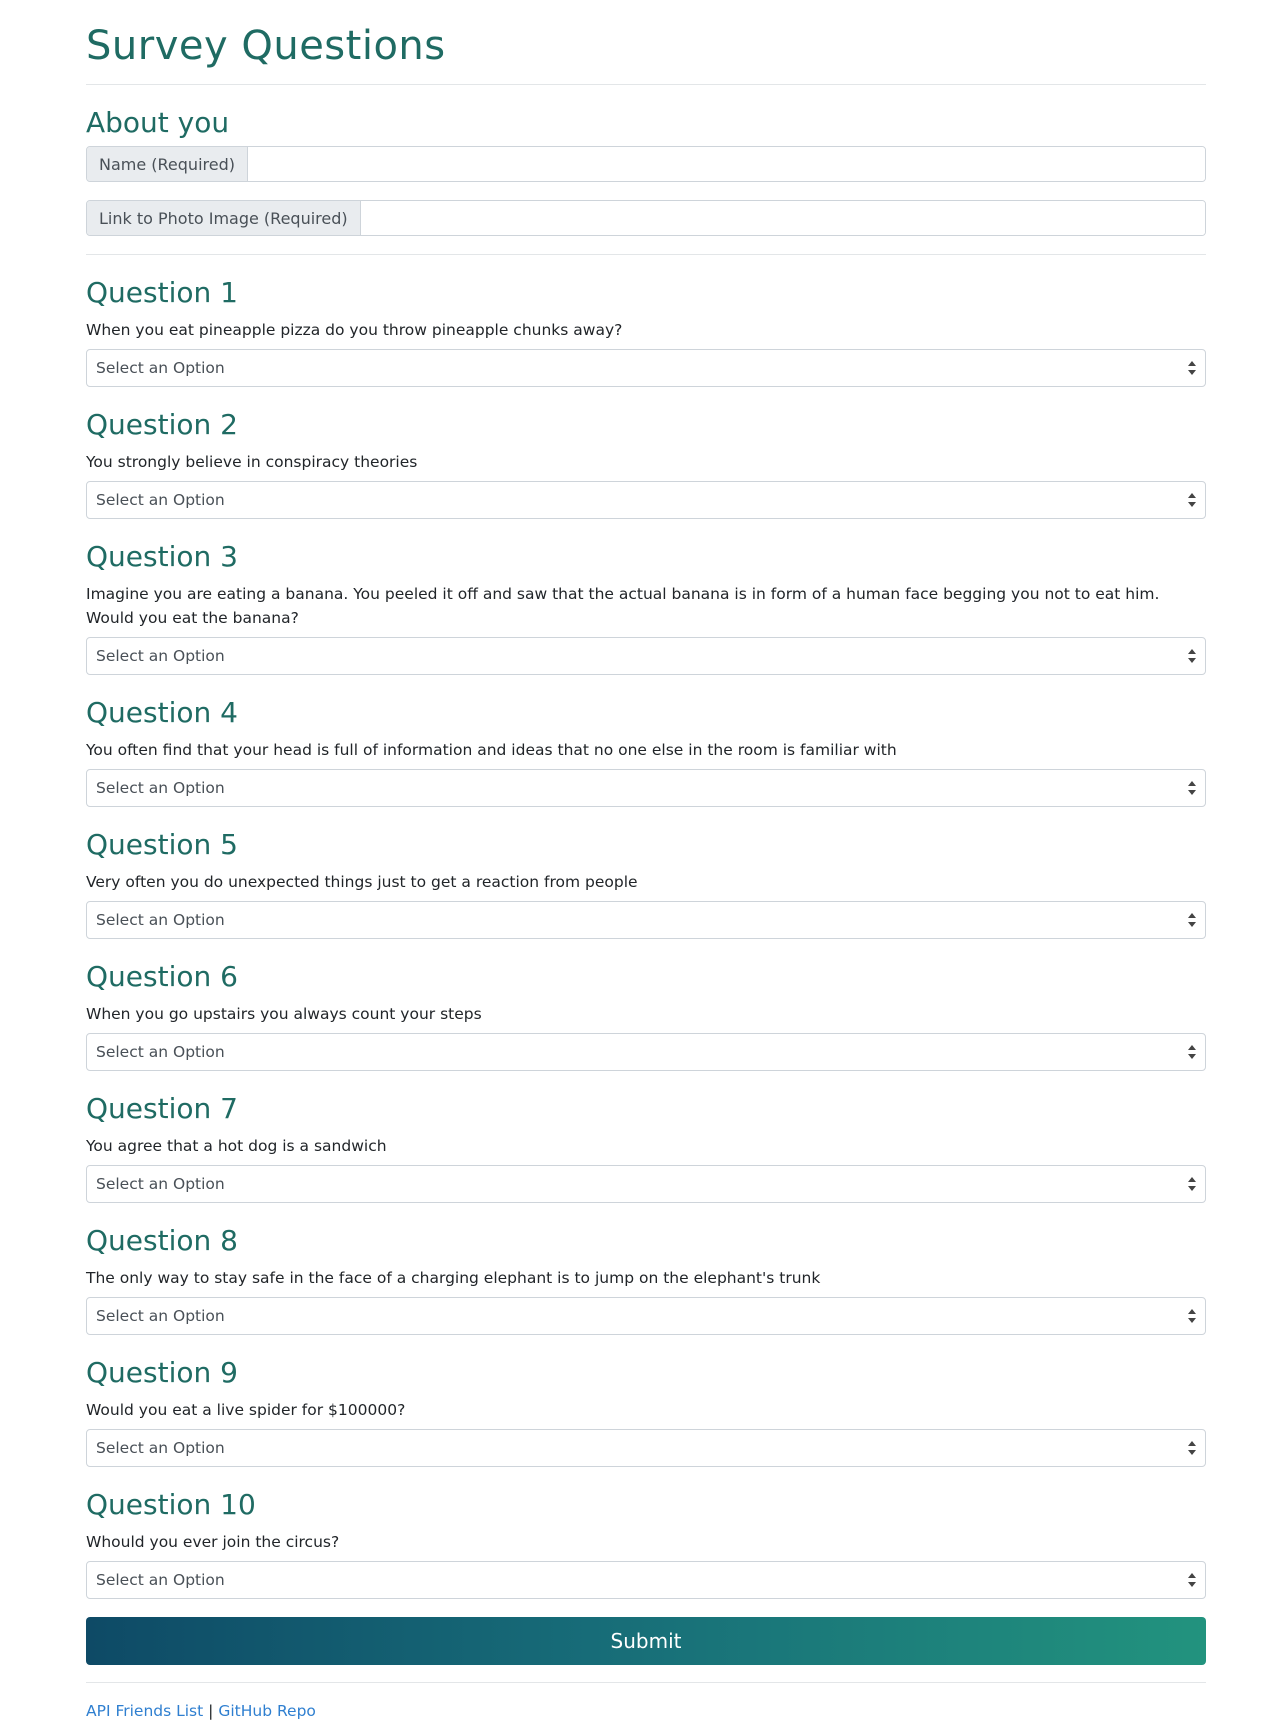  I want to click on question-10-selected: Select an Option, so click(160, 1580).